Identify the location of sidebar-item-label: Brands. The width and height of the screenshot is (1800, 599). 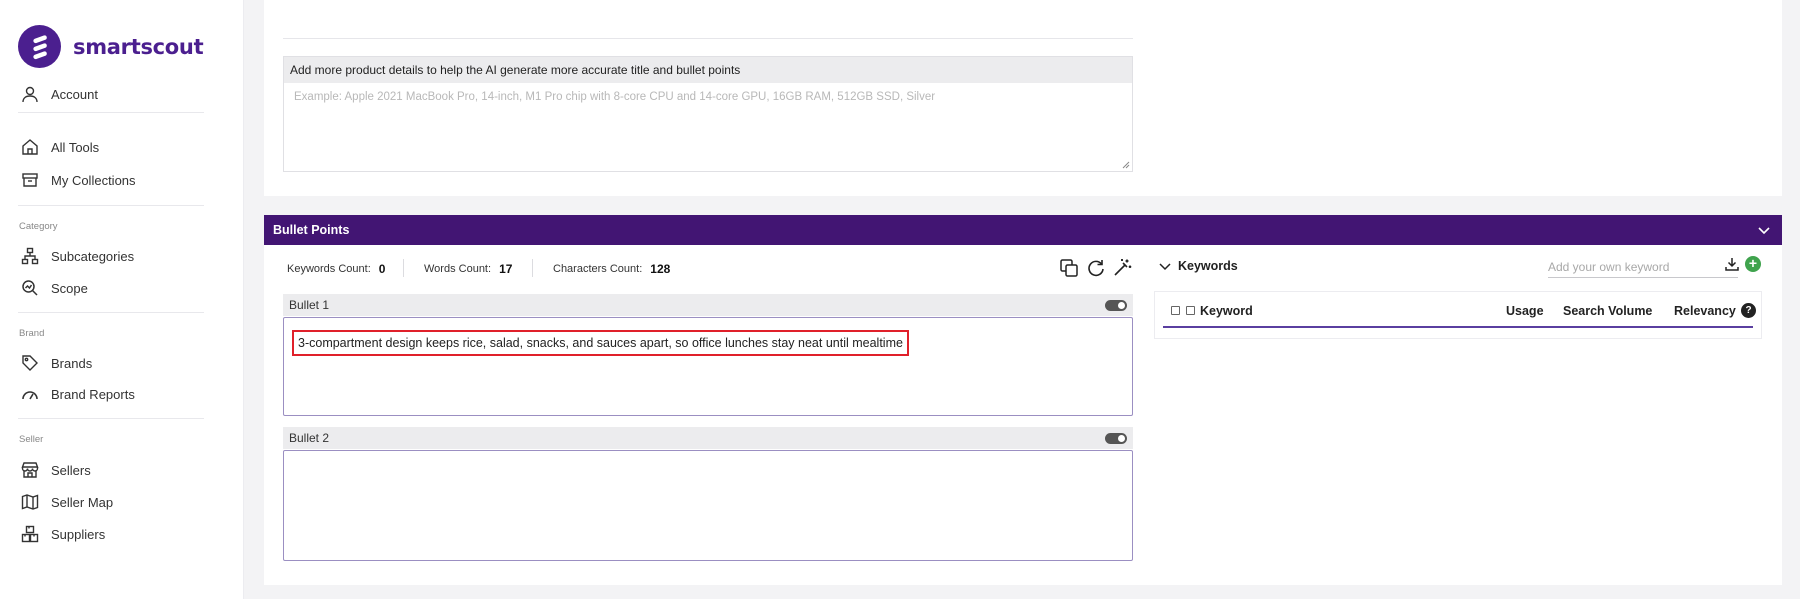
(72, 363).